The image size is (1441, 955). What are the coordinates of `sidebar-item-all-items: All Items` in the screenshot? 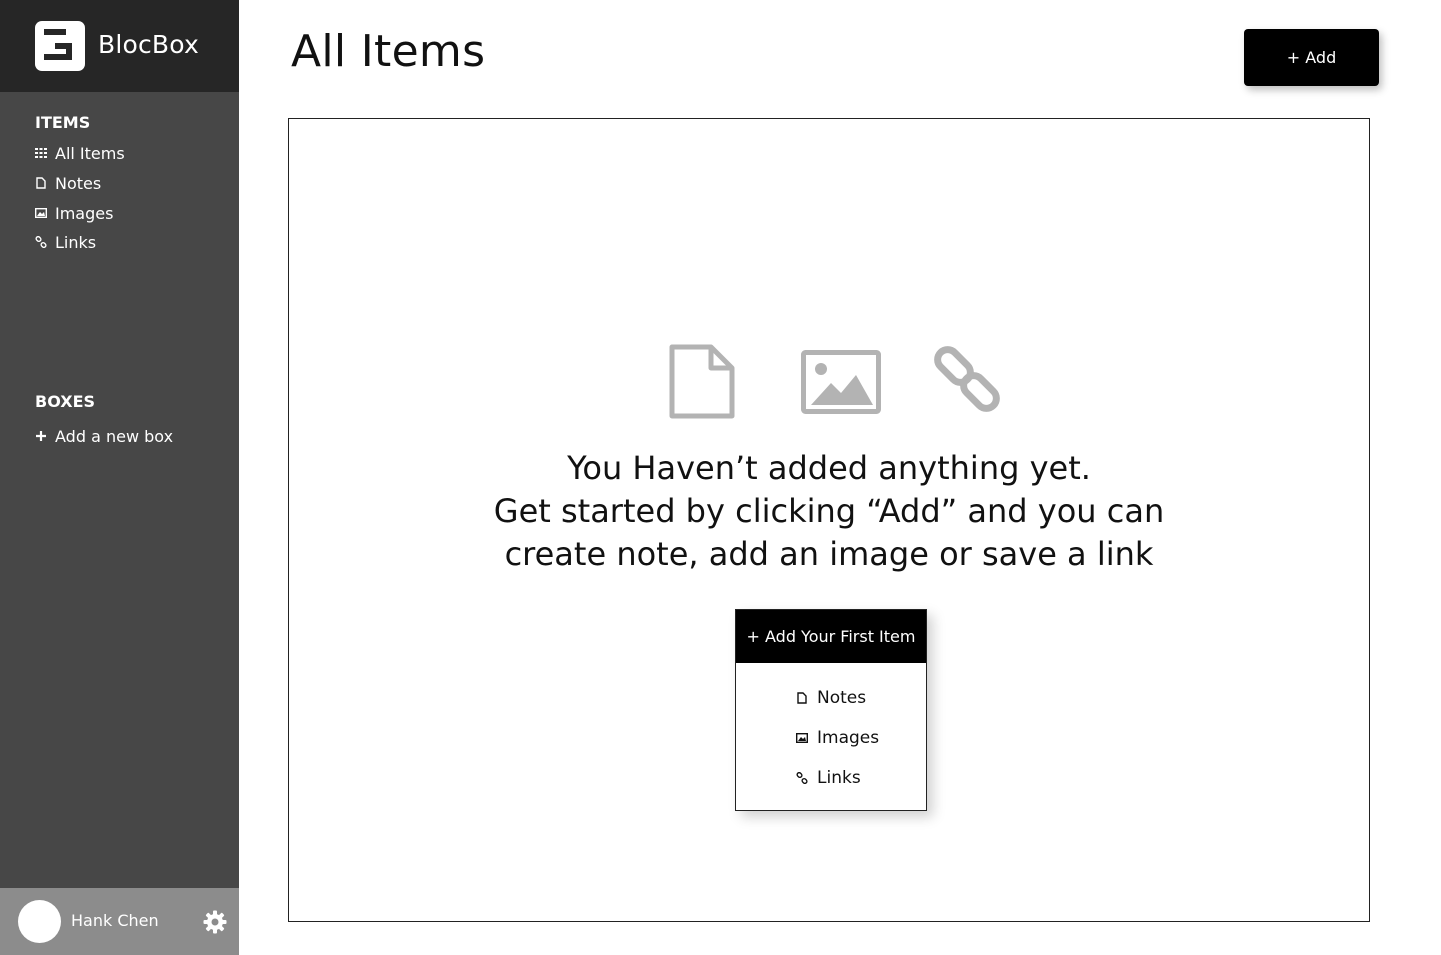 It's located at (80, 153).